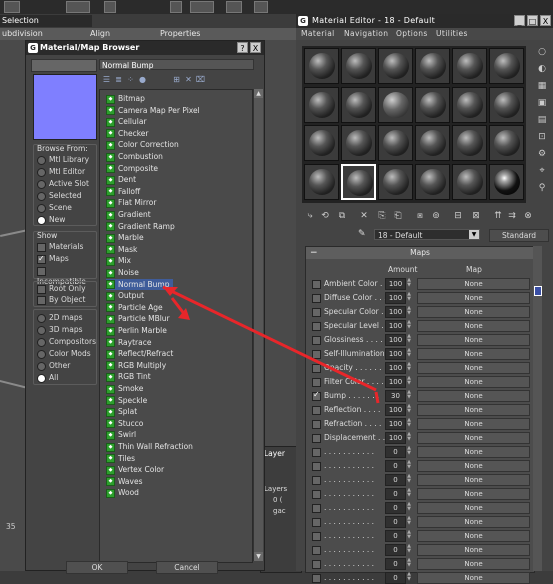  What do you see at coordinates (139, 284) in the screenshot?
I see `map-list-item: ◆ Normal Bump` at bounding box center [139, 284].